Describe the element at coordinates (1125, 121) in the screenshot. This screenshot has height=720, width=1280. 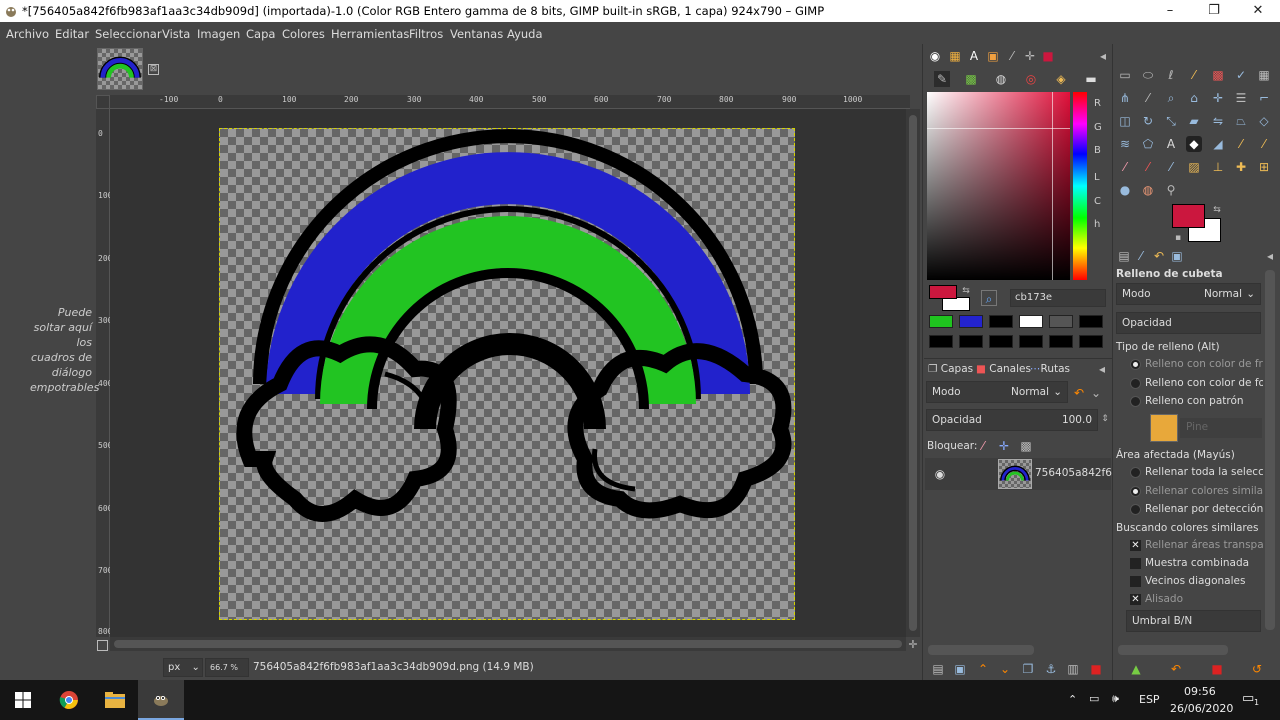
I see `unified-transform-icon: ◫` at that location.